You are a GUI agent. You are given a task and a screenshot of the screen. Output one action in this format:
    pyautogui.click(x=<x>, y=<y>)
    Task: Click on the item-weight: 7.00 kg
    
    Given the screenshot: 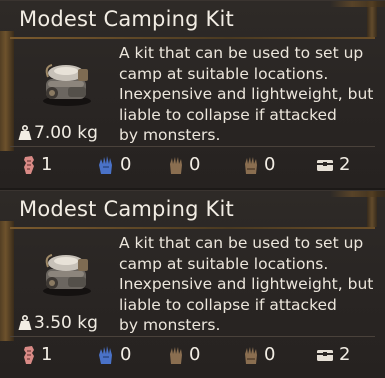 What is the action you would take?
    pyautogui.click(x=58, y=133)
    